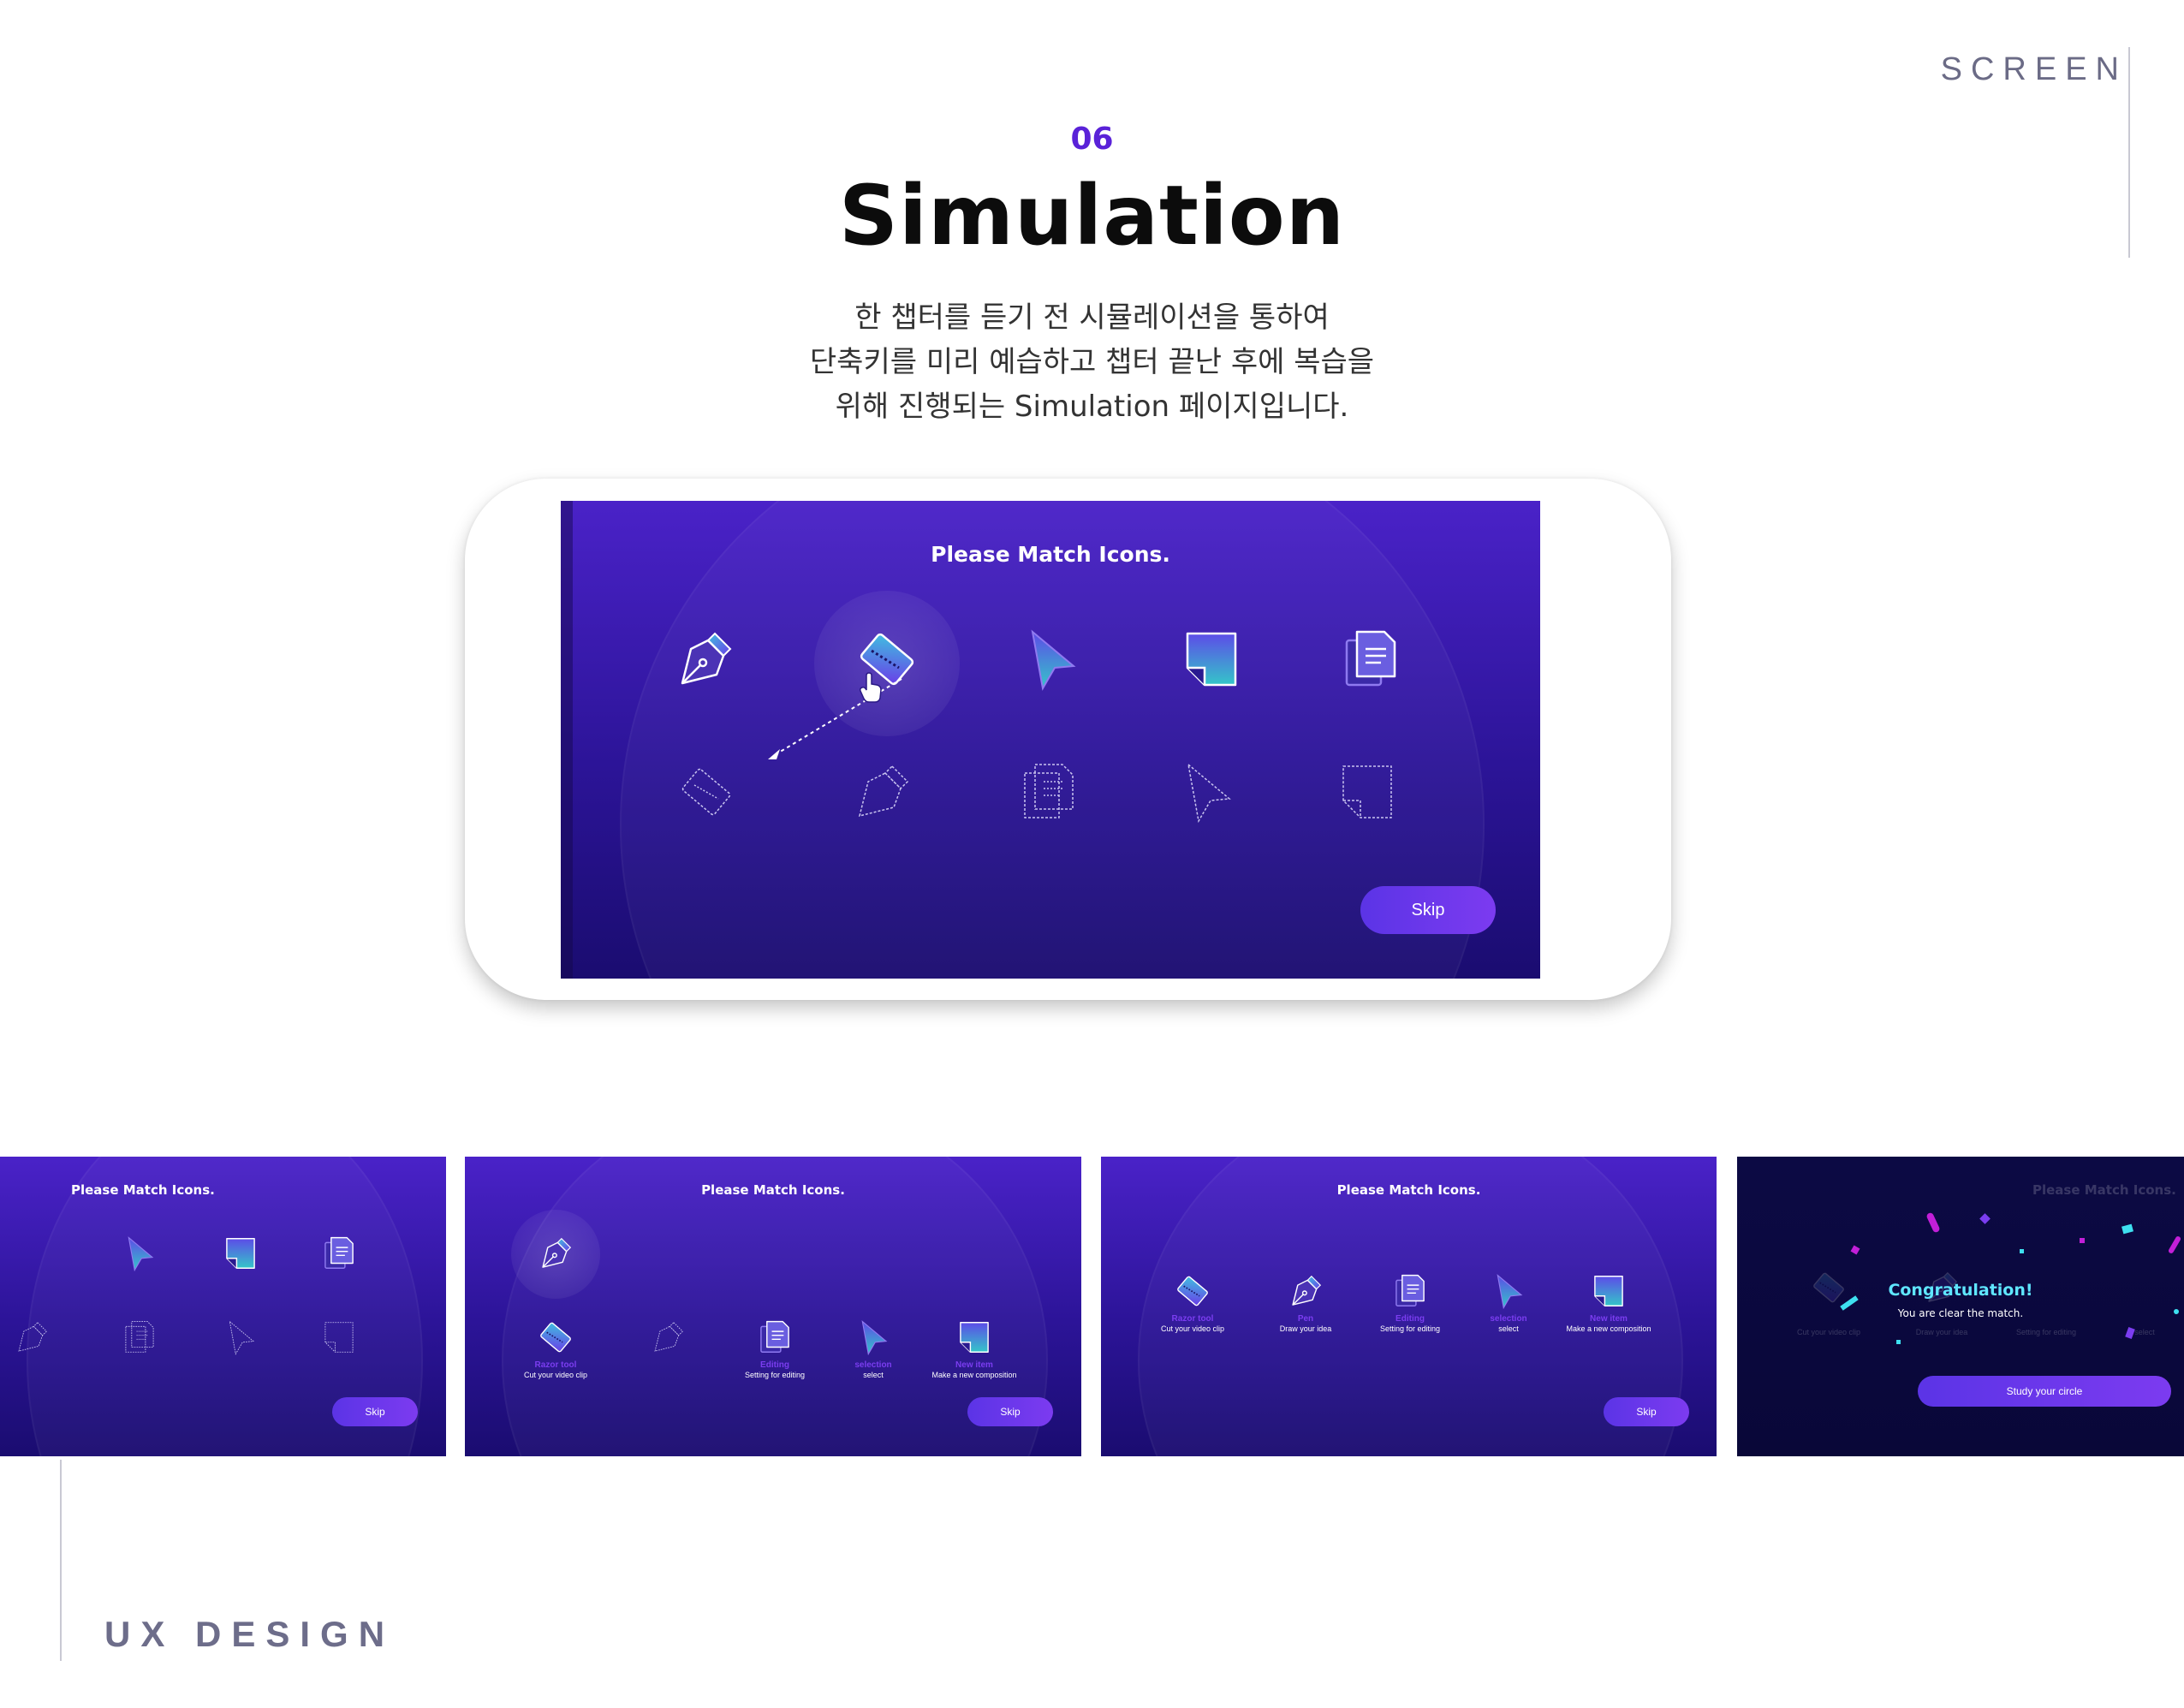 The height and width of the screenshot is (1708, 2184). I want to click on hand-cursor-icon, so click(871, 687).